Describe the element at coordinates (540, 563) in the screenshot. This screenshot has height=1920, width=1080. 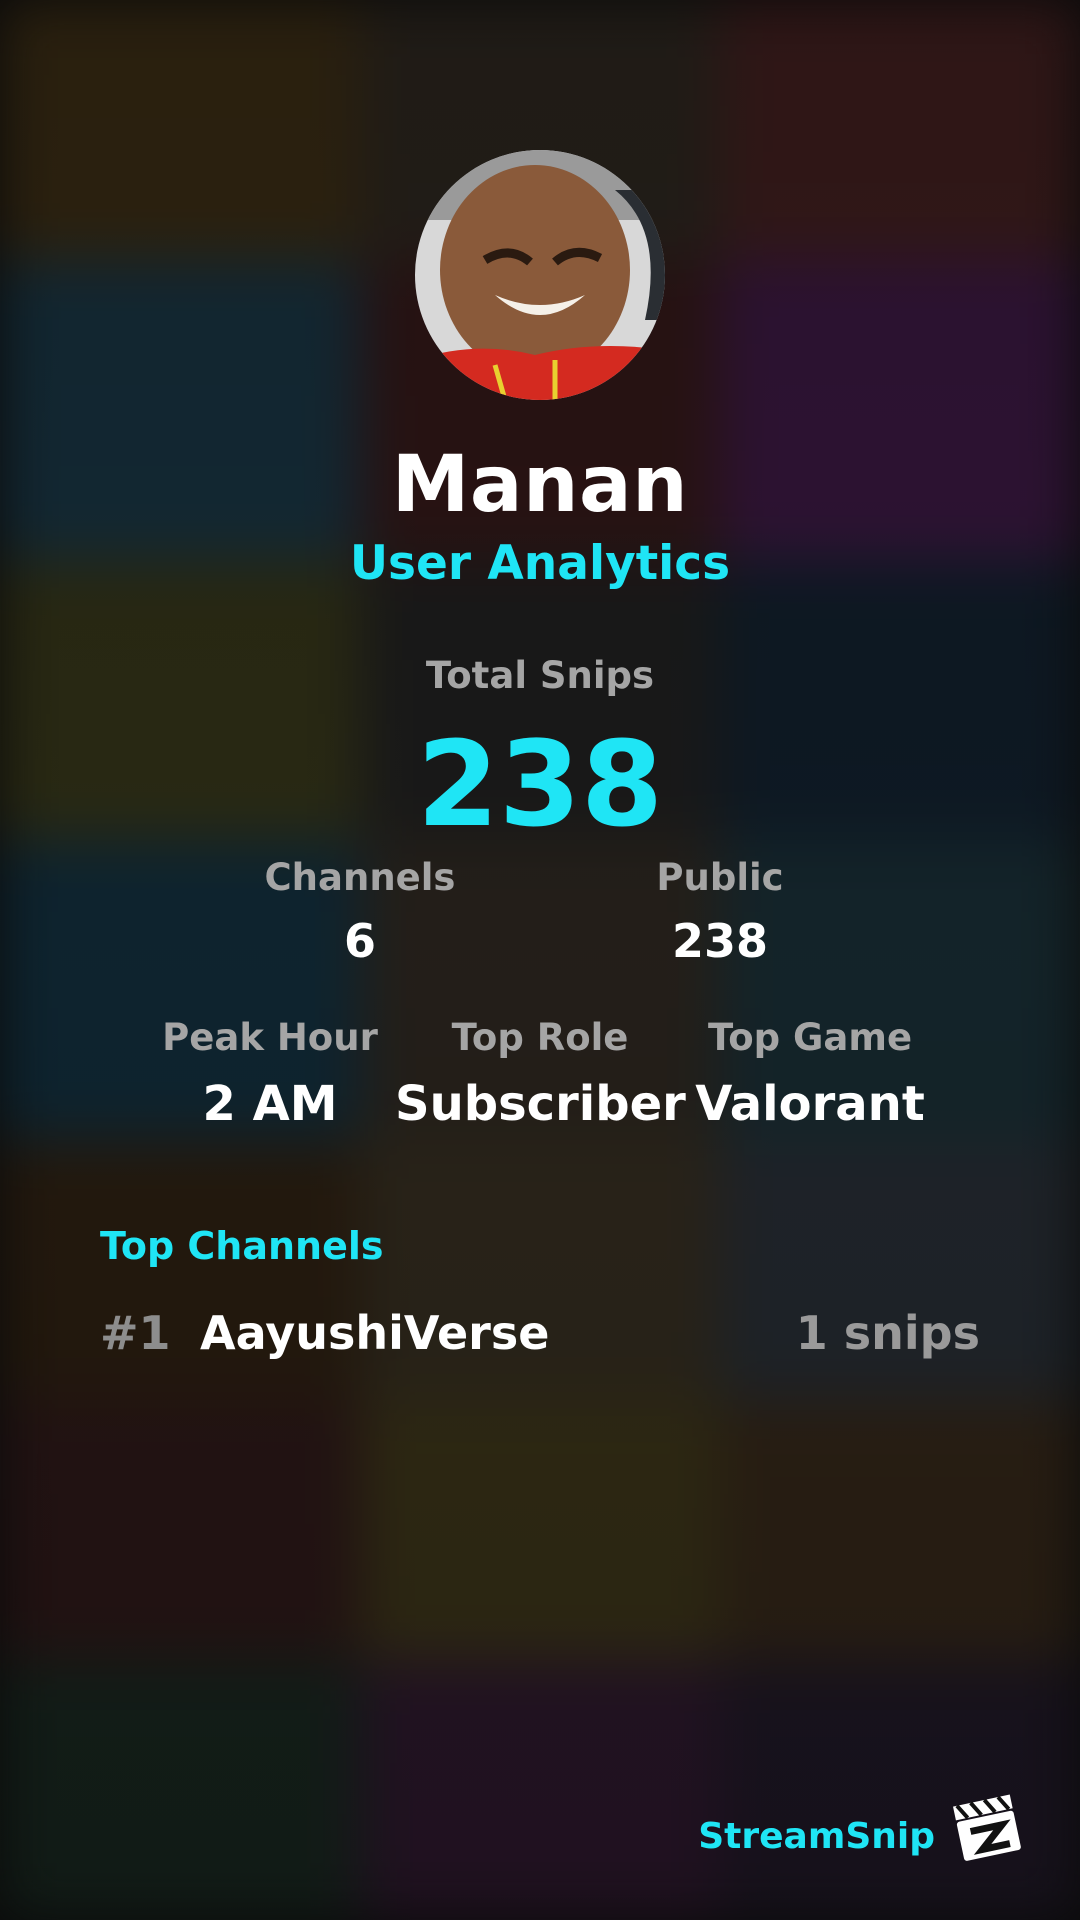
I see `page-subtitle: User Analytics` at that location.